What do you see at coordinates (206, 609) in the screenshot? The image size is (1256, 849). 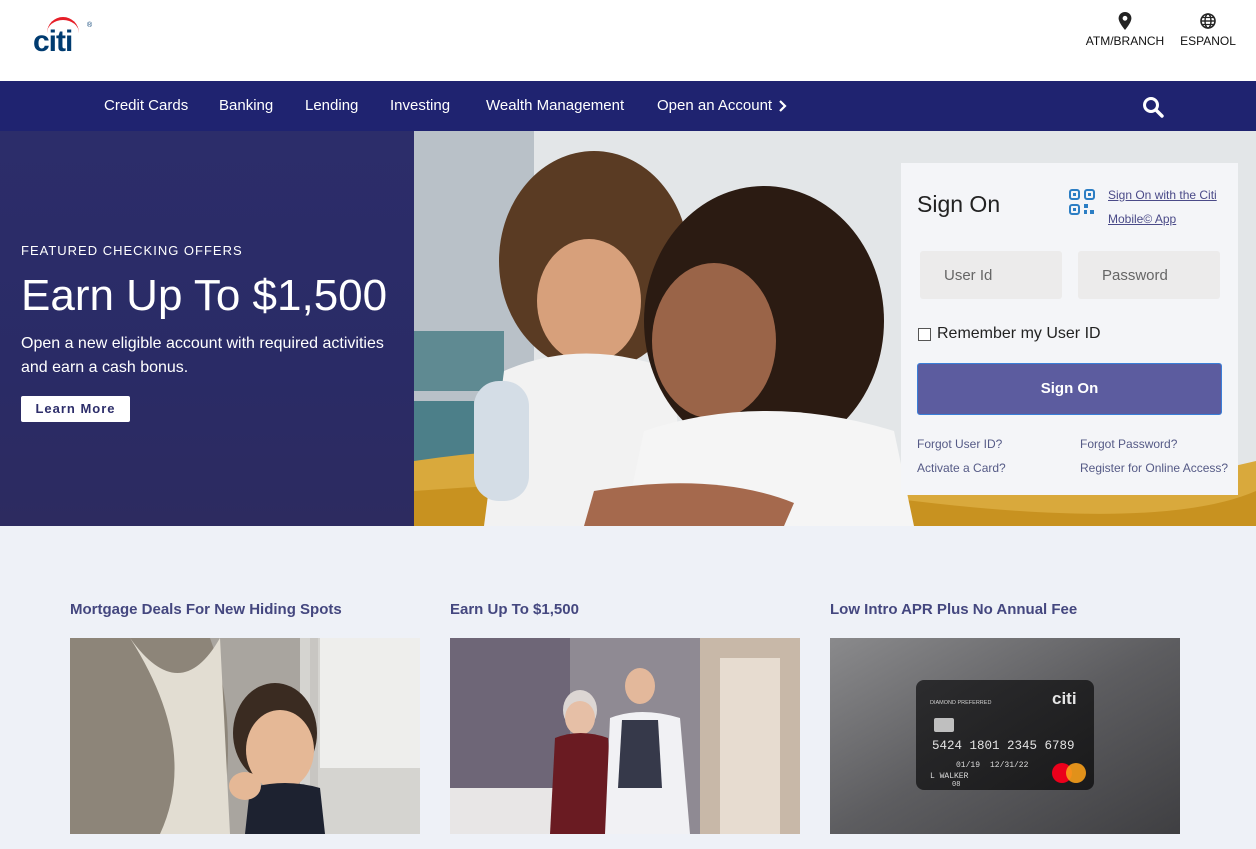 I see `promo-title-mortgage: Mortgage Deals For New Hiding Spots` at bounding box center [206, 609].